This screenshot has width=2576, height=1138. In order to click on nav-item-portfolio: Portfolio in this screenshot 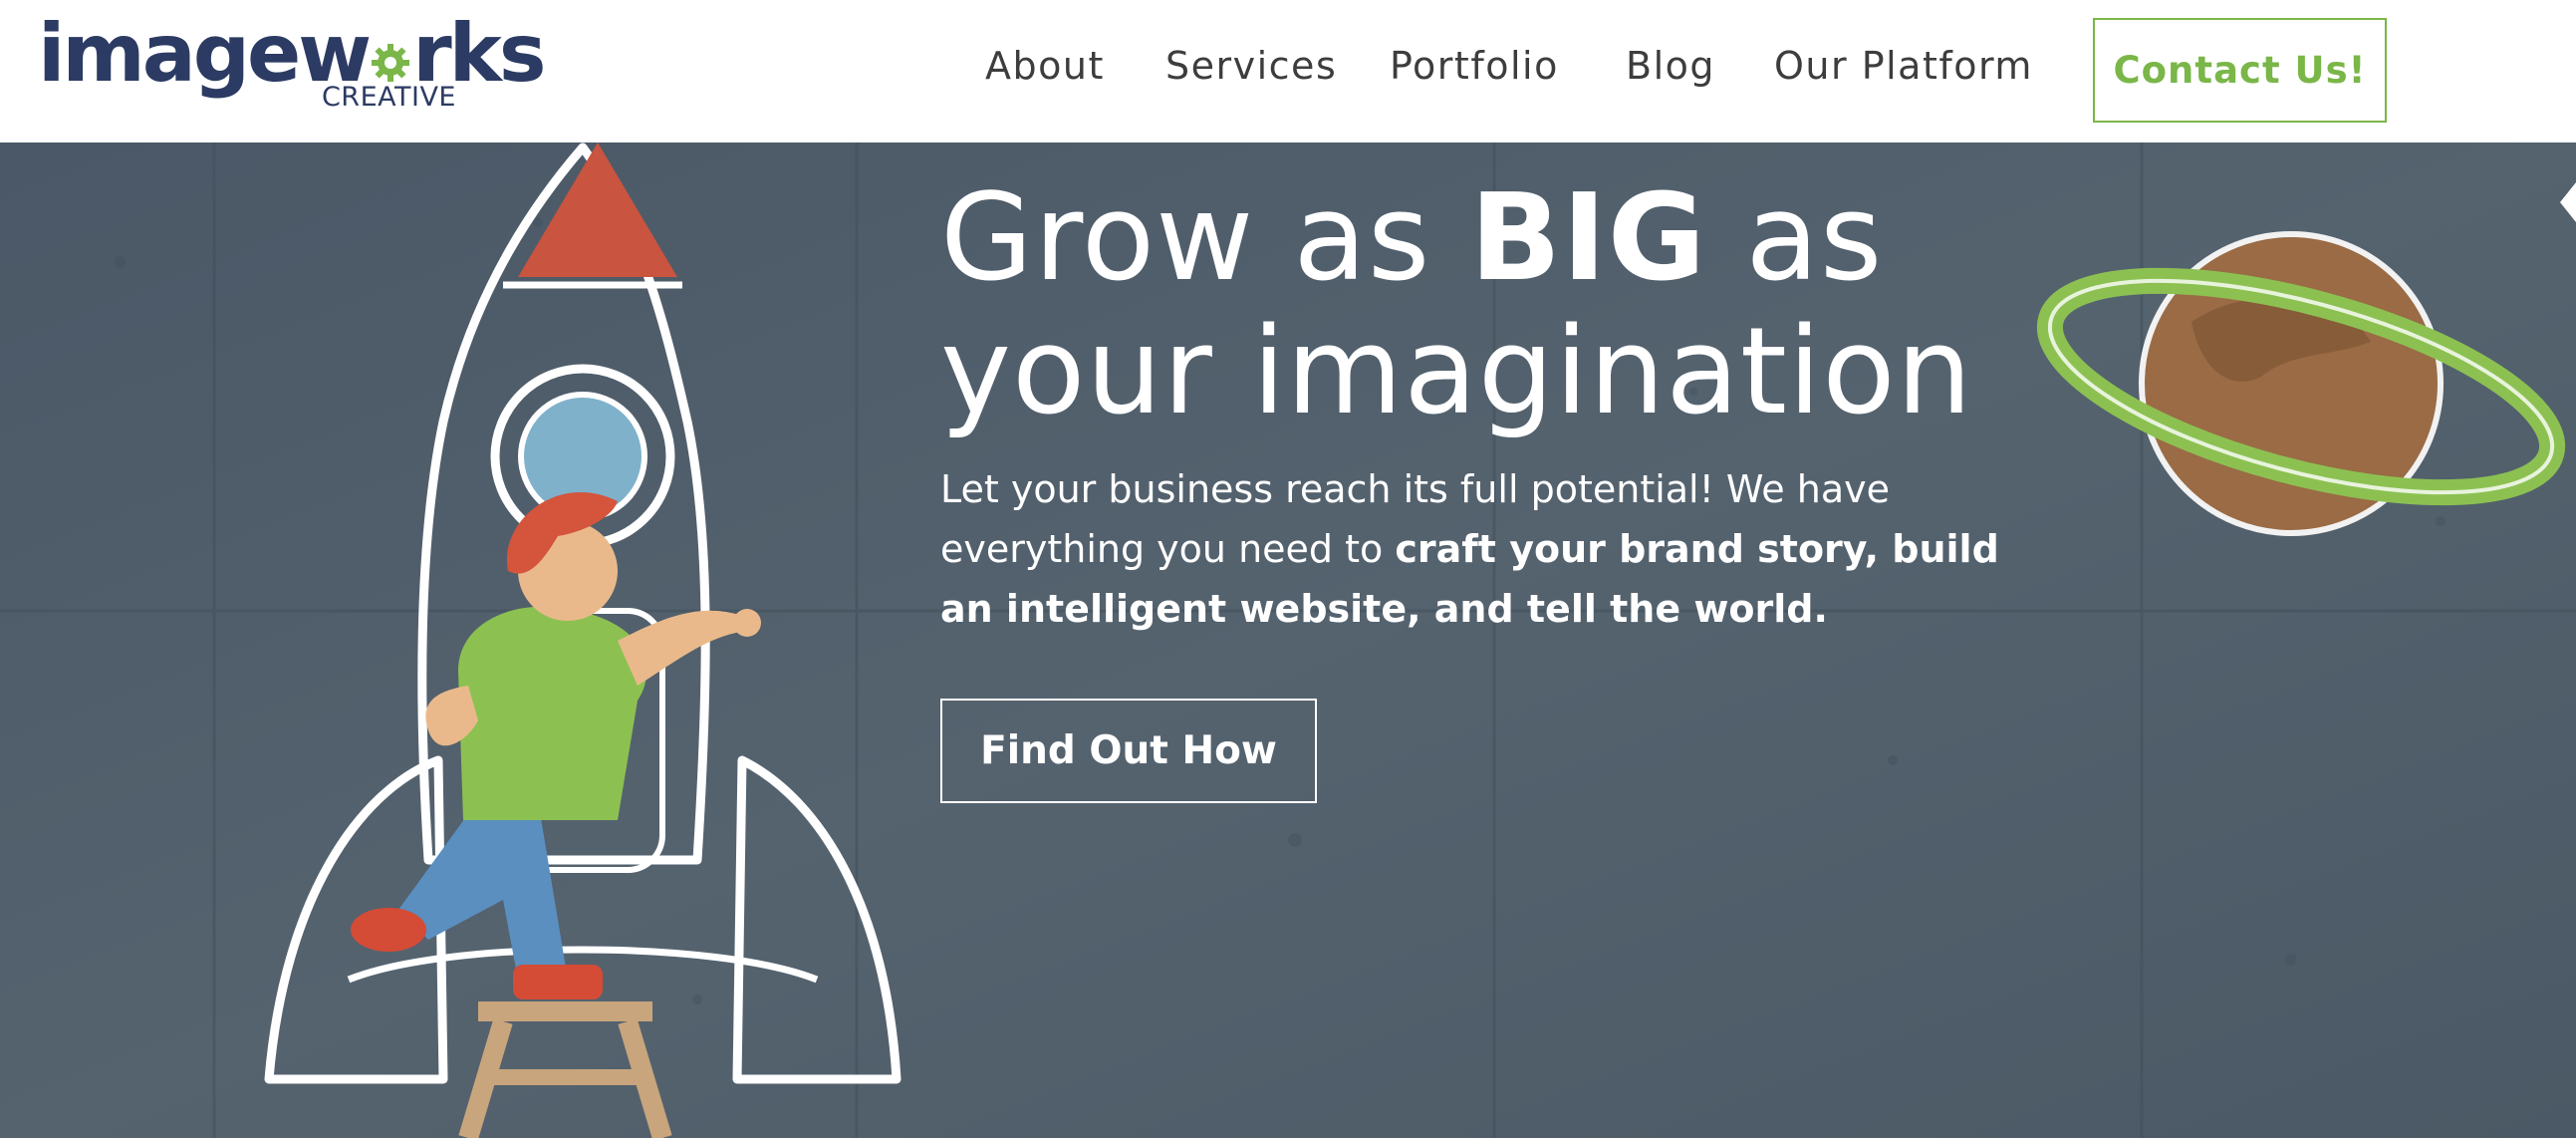, I will do `click(1474, 66)`.